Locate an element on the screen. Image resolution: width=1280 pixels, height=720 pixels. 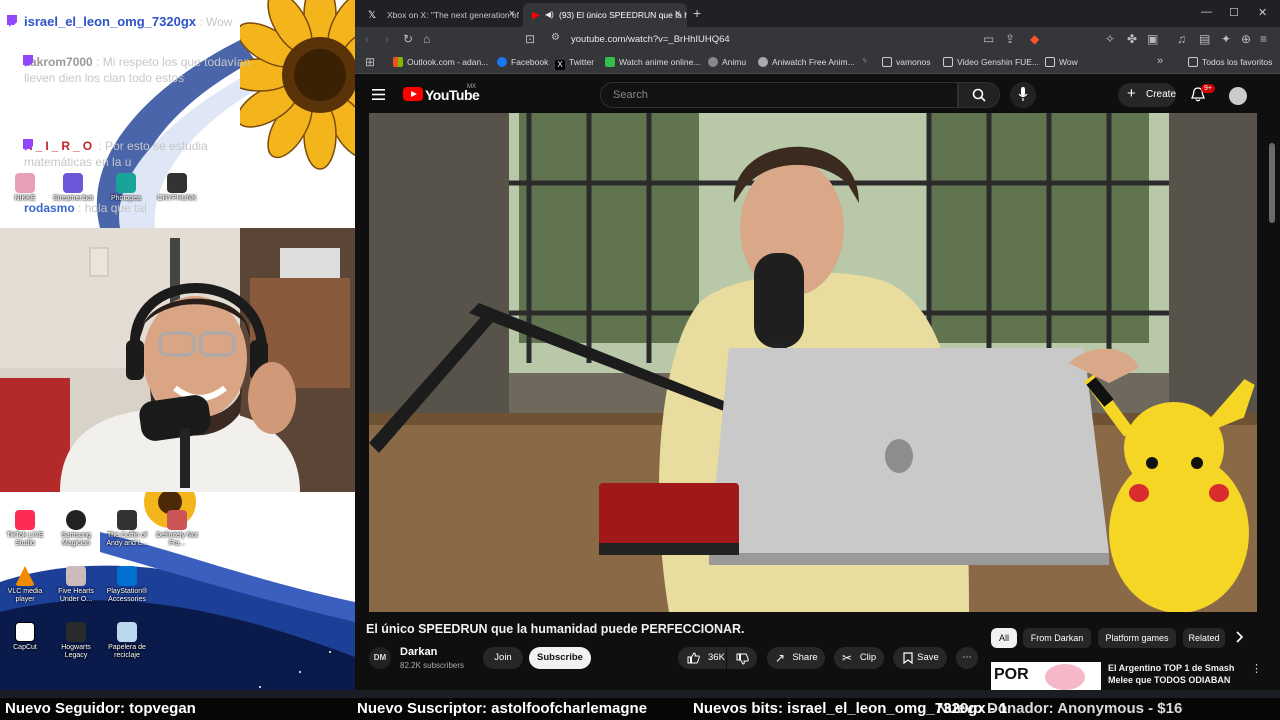
forward-icon: › is located at coordinates (387, 39).